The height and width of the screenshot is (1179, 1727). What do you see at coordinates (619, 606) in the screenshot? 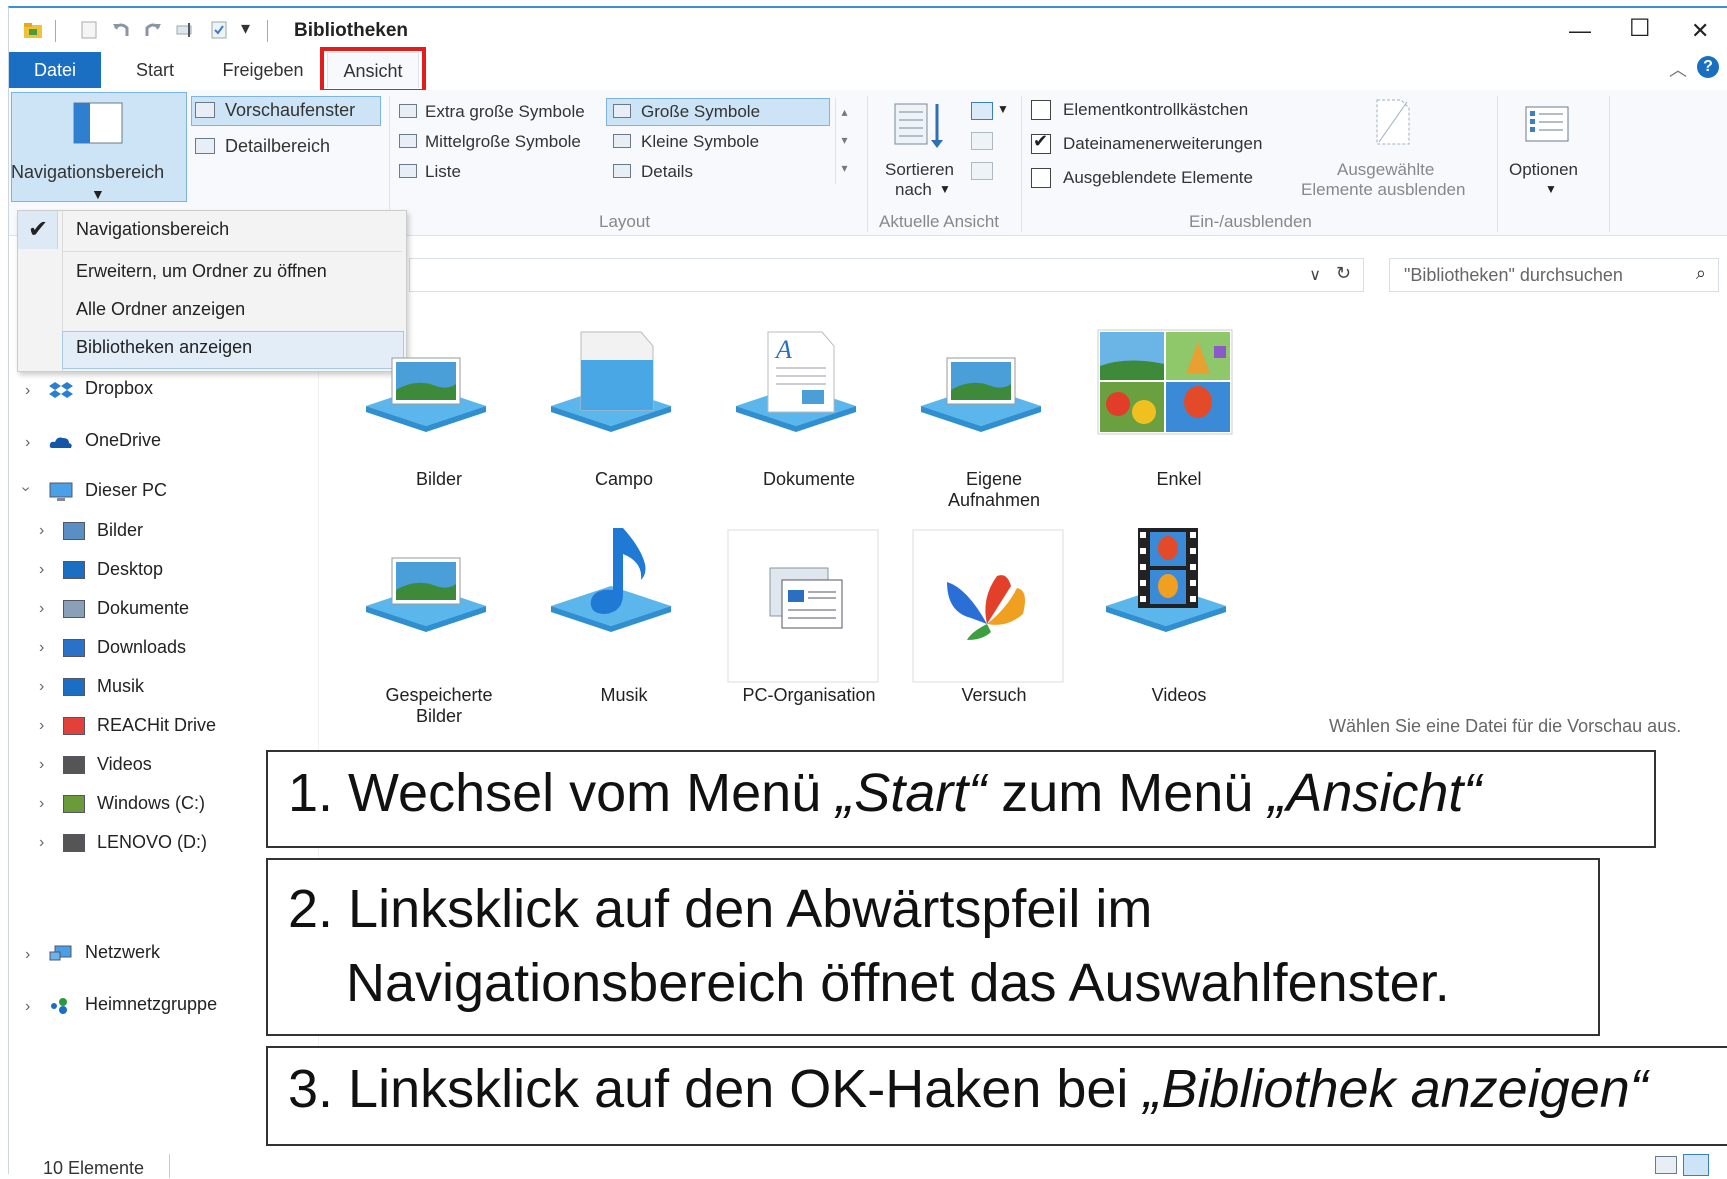
I see `music-library-icon` at bounding box center [619, 606].